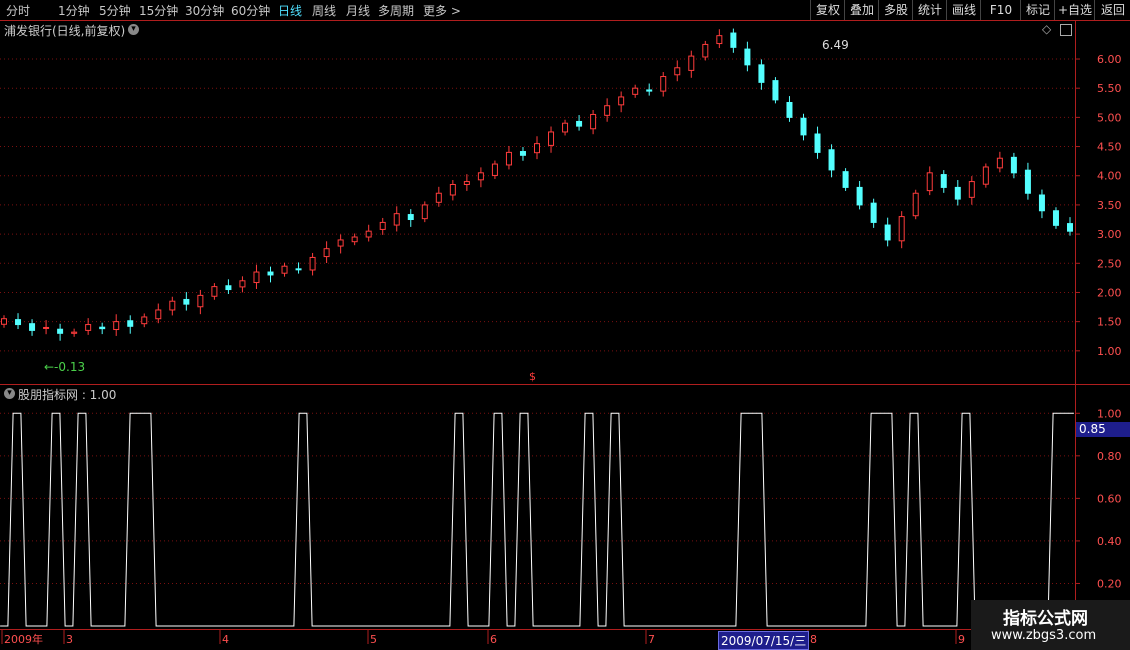 The image size is (1130, 650). I want to click on price-tick-label: 2.00, so click(1109, 292).